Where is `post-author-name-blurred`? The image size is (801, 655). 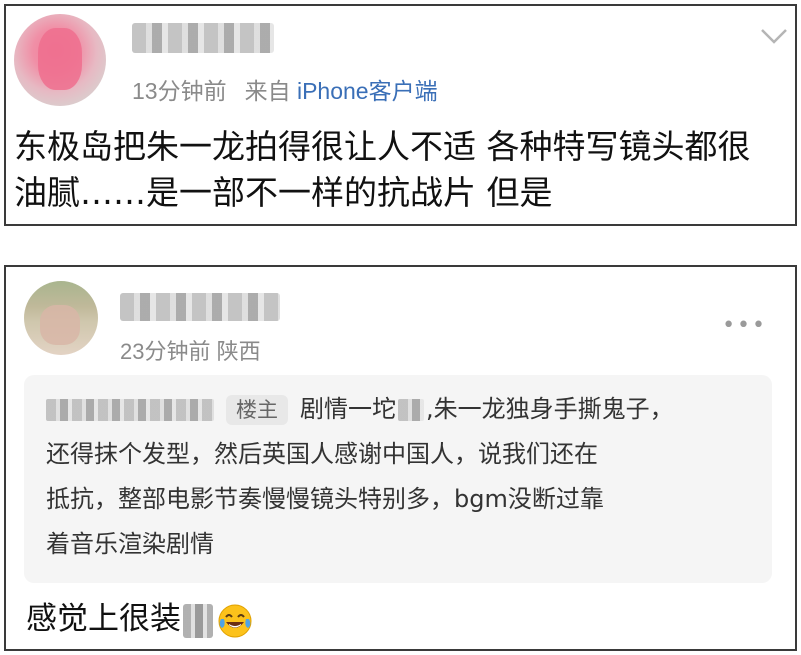
post-author-name-blurred is located at coordinates (203, 38).